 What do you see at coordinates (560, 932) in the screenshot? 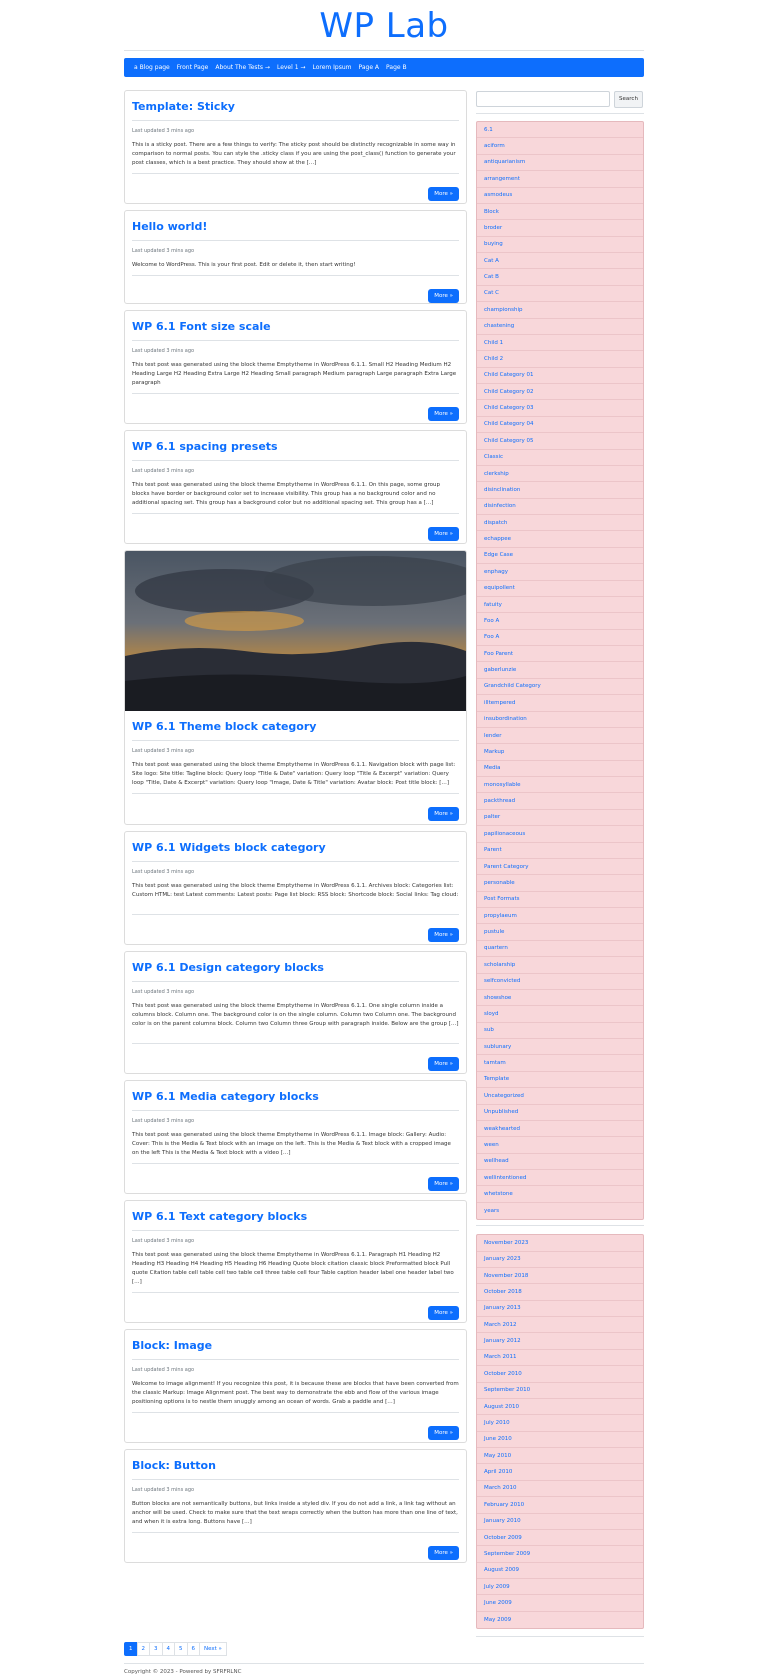
I see `category-link: pustule` at bounding box center [560, 932].